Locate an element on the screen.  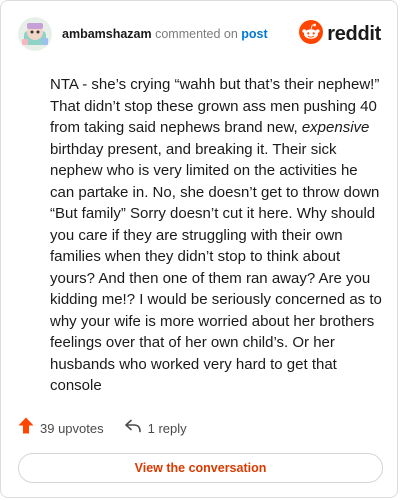
upvote-arrow-icon is located at coordinates (26, 428).